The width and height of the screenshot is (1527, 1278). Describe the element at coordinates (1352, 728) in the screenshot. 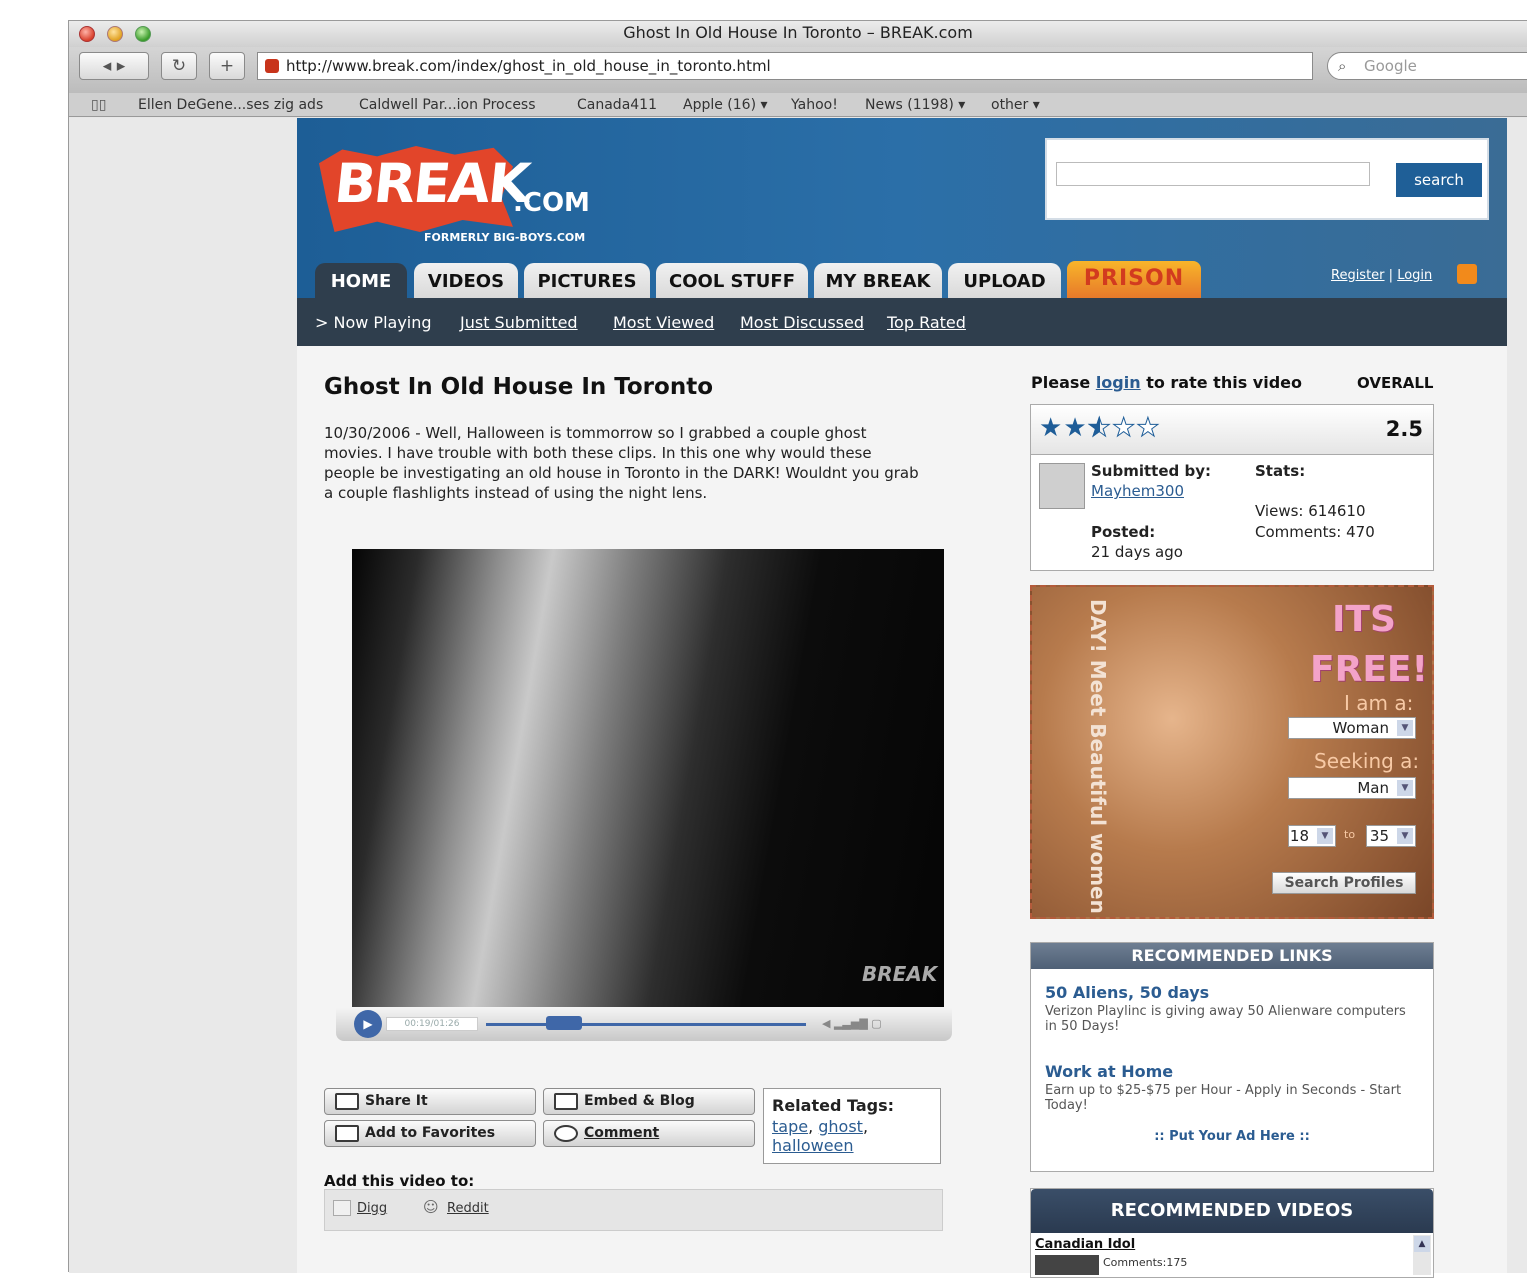

I see `ad-iam-select: Woman ▼` at that location.